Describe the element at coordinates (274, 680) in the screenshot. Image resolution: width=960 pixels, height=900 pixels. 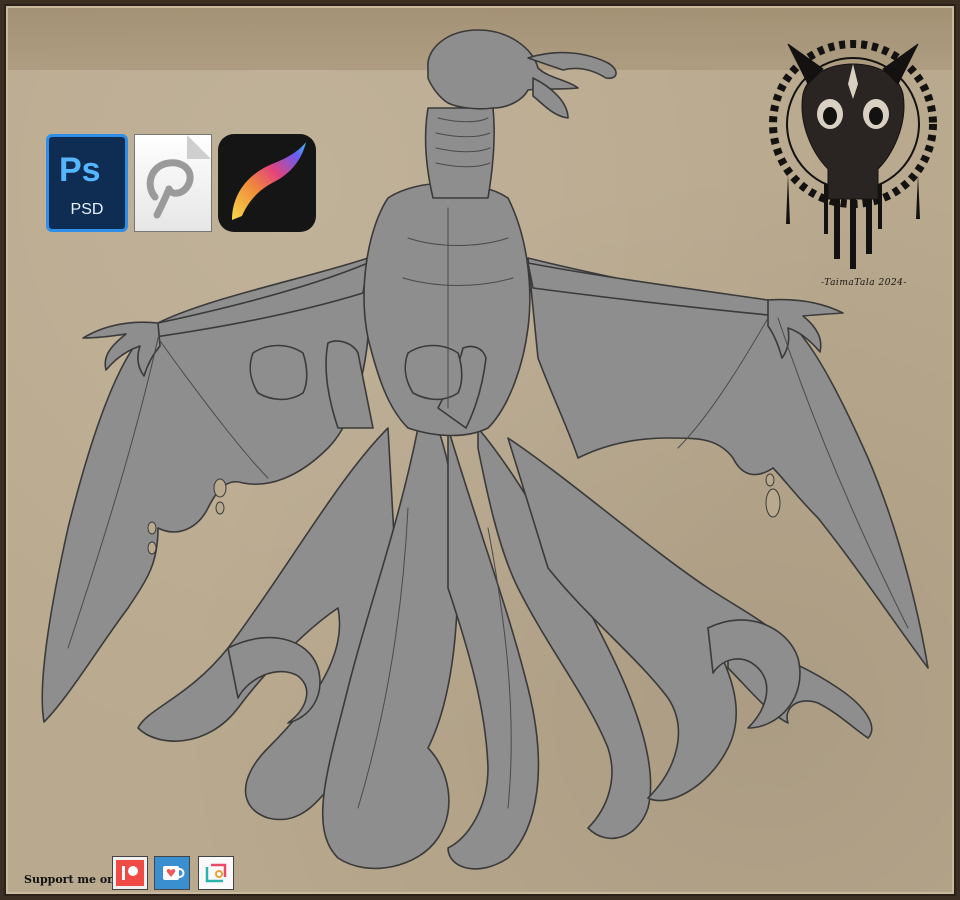
I see `tentacle-left-curl` at that location.